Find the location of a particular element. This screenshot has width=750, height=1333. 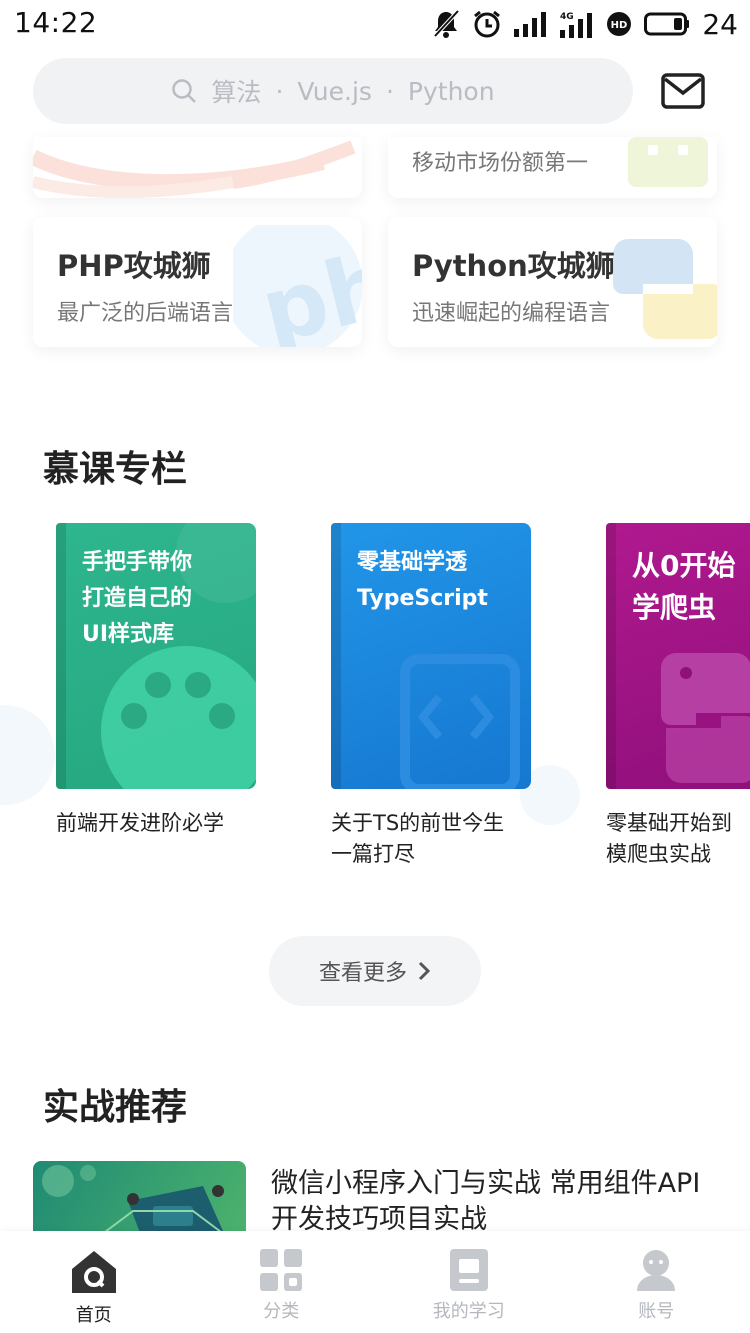

category-card-partial-right: 移动市场份额第一 is located at coordinates (552, 167).